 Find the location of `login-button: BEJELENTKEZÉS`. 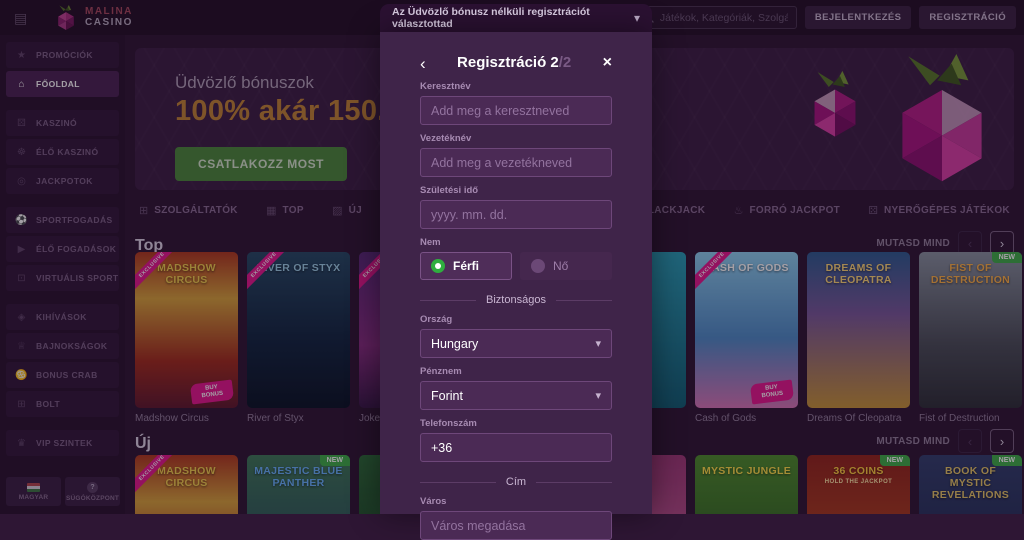

login-button: BEJELENTKEZÉS is located at coordinates (858, 17).